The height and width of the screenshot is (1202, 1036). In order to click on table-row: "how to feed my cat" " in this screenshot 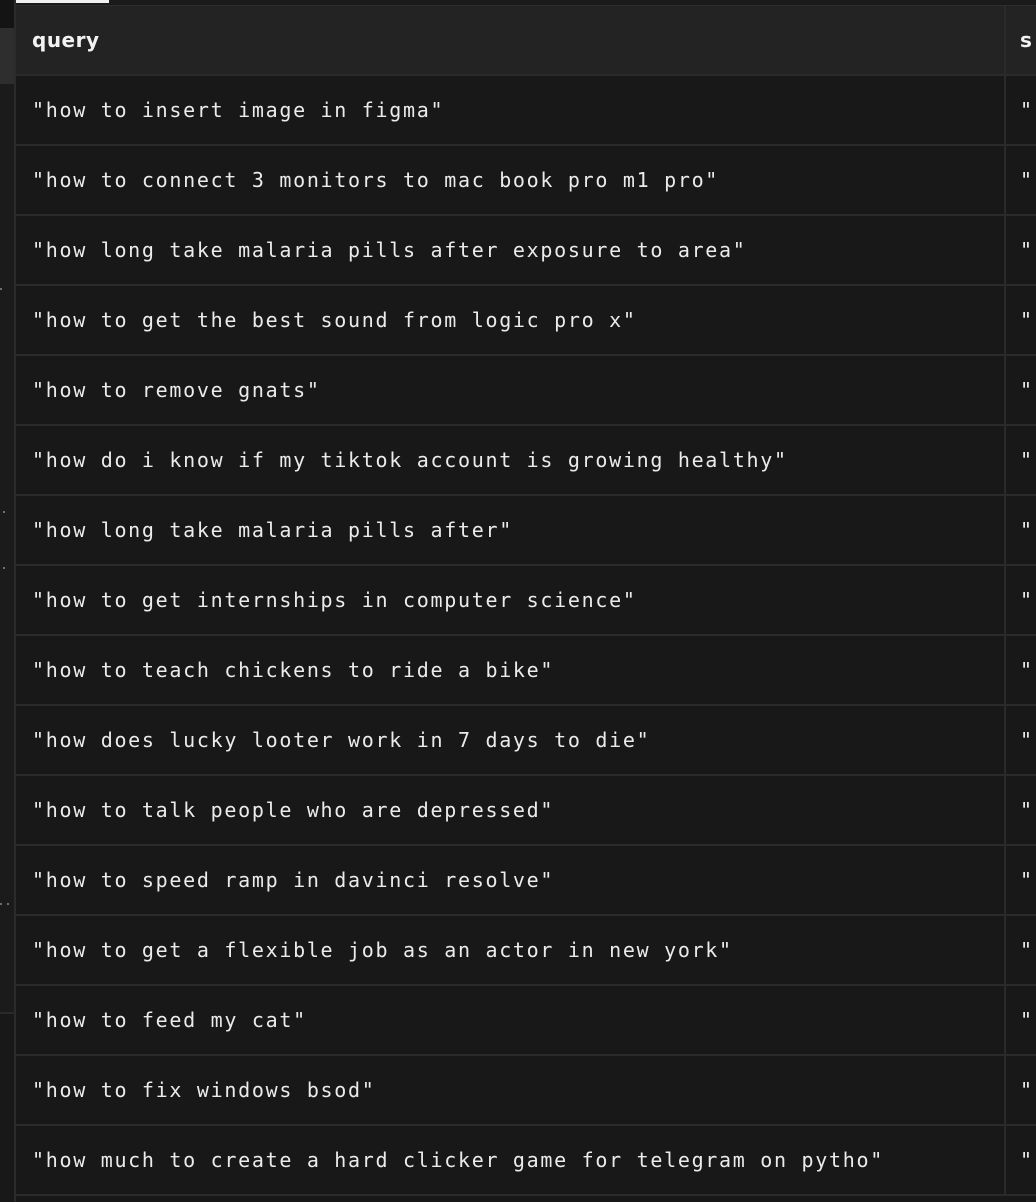, I will do `click(526, 1020)`.